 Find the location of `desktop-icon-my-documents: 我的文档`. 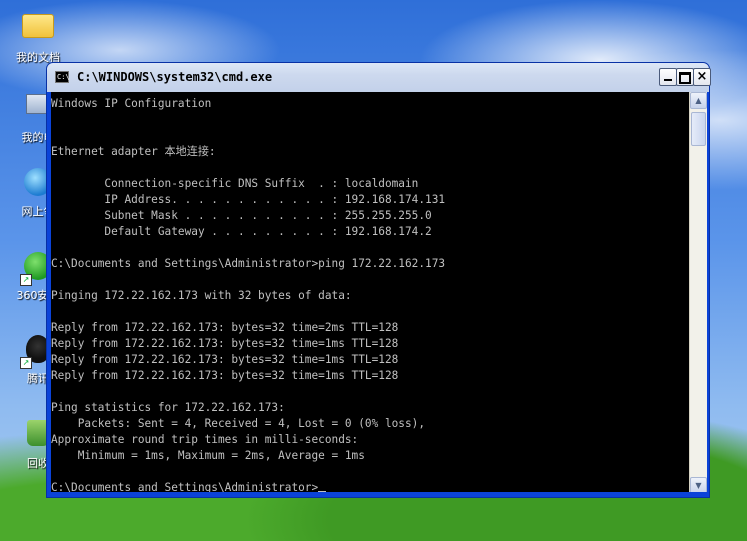

desktop-icon-my-documents: 我的文档 is located at coordinates (38, 35).